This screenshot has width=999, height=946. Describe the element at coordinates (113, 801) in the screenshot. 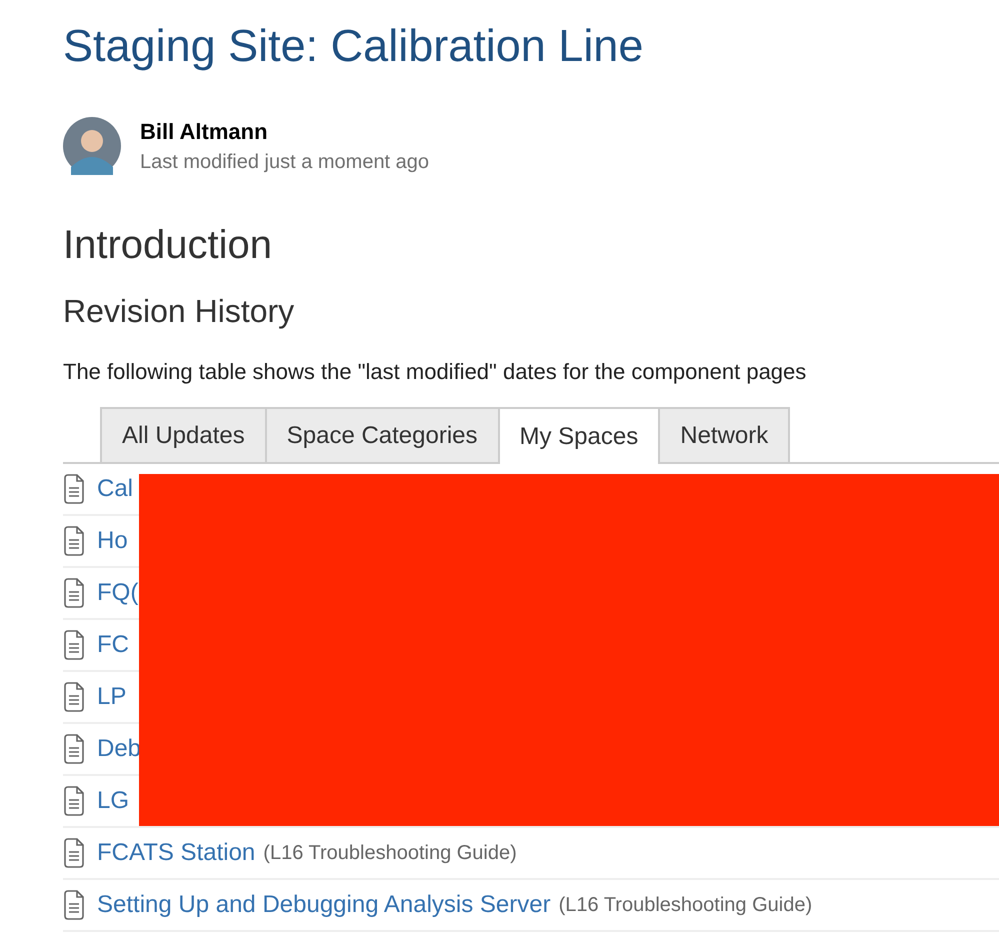

I see `page-link: LG` at that location.